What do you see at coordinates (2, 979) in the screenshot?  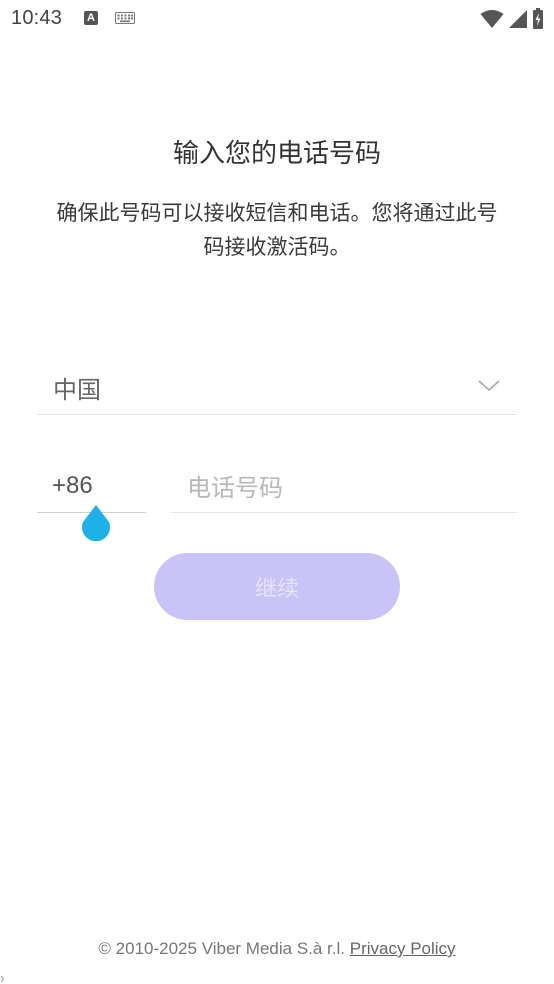 I see `corner-decoration-icon` at bounding box center [2, 979].